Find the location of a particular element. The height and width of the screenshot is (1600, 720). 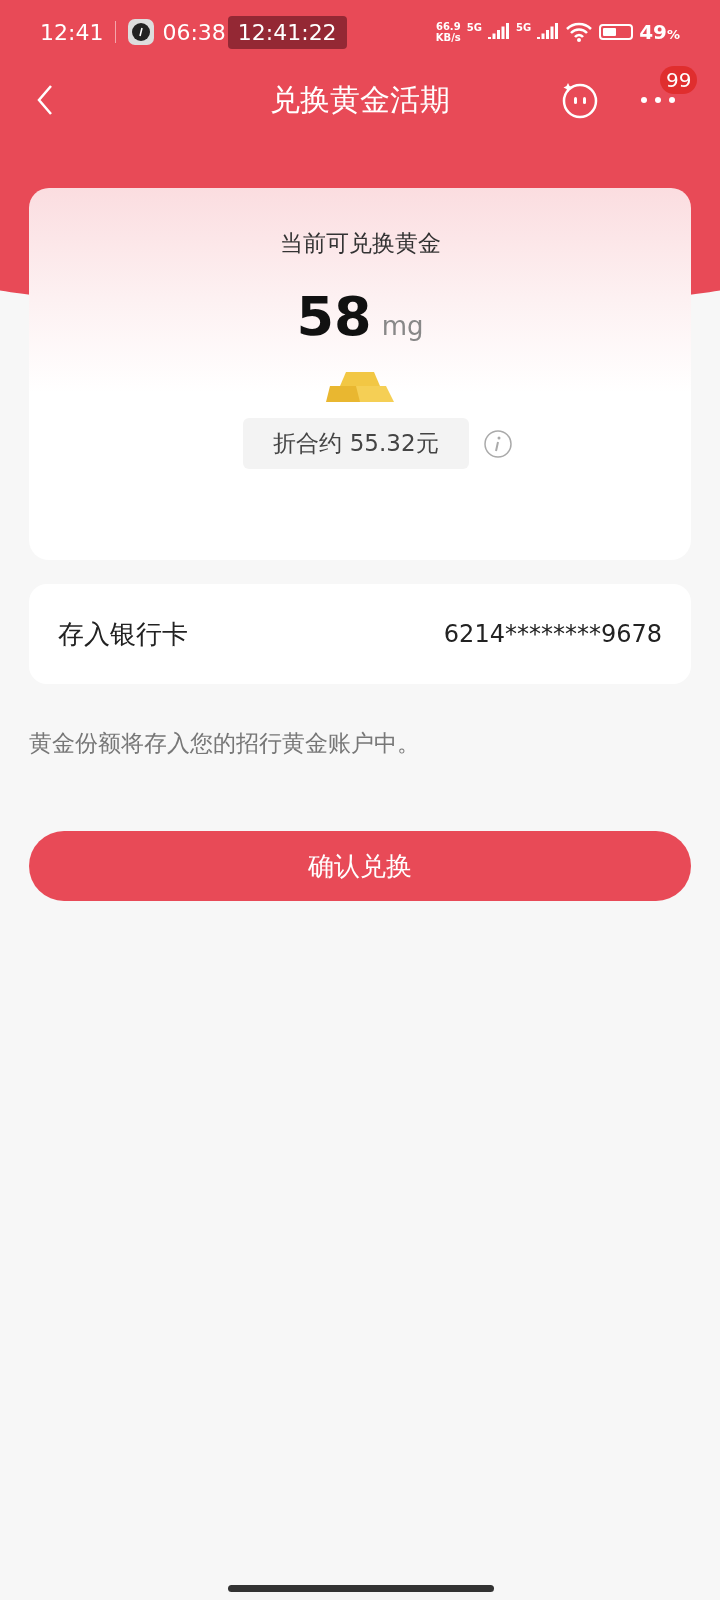

approx-value: 折合约 55.32元 is located at coordinates (356, 443).